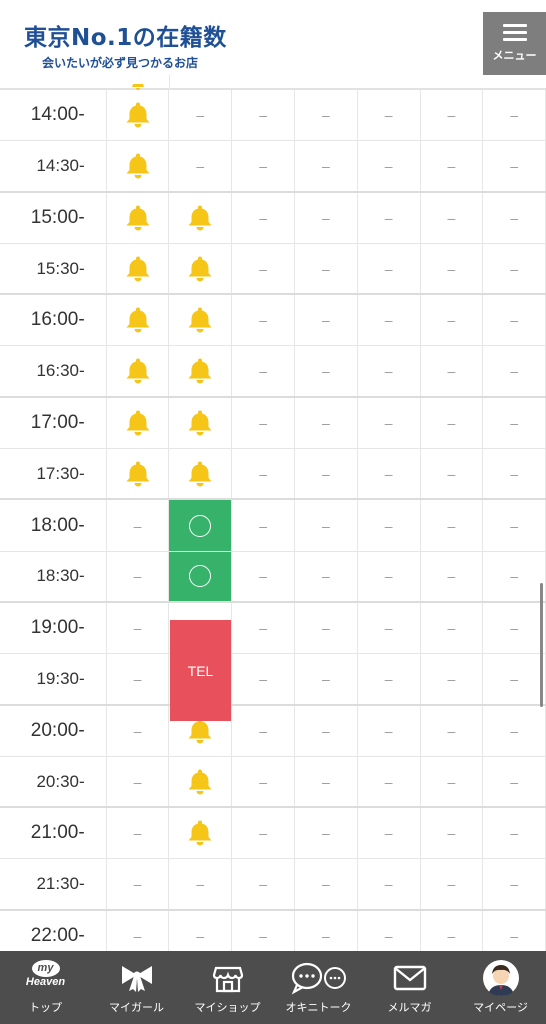 The image size is (546, 1024). Describe the element at coordinates (541, 645) in the screenshot. I see `scrollbar` at that location.